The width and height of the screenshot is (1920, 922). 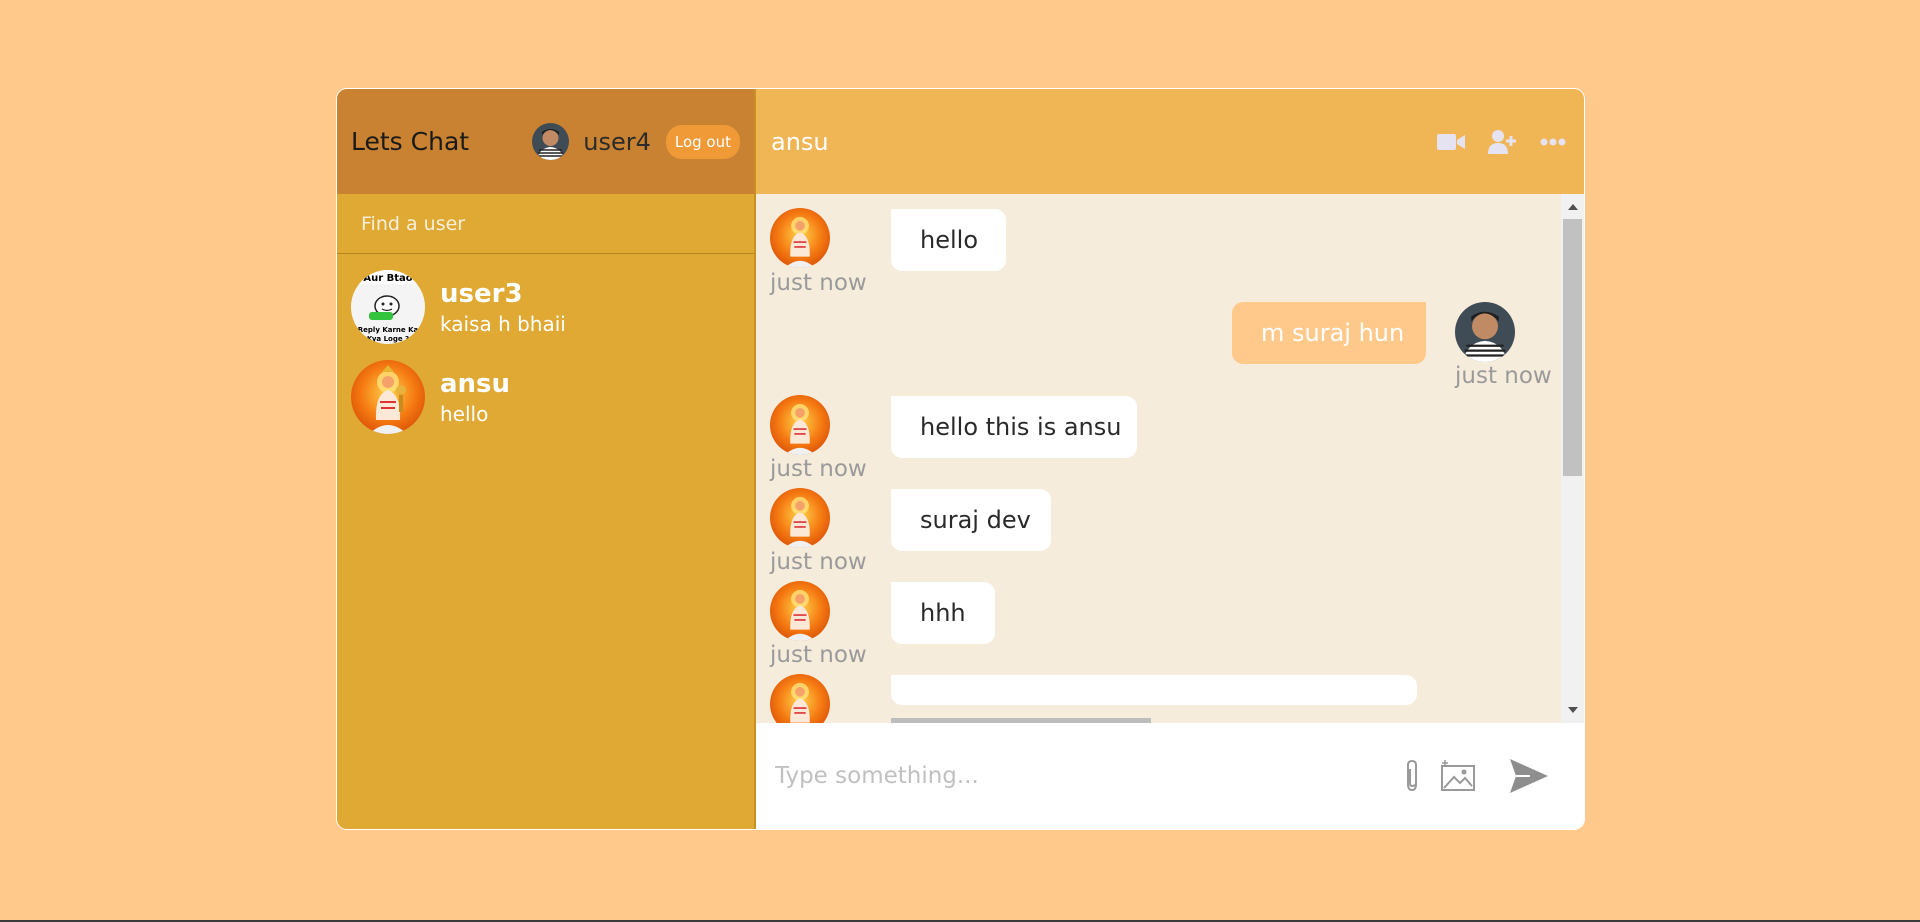 I want to click on attach-file-icon, so click(x=1412, y=776).